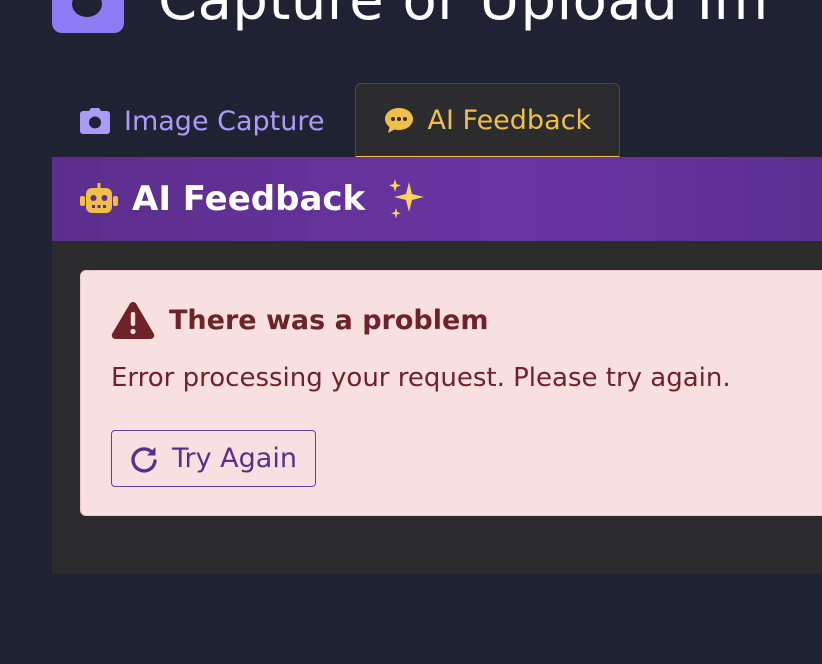 This screenshot has width=822, height=664. I want to click on speech-bubble-icon, so click(399, 120).